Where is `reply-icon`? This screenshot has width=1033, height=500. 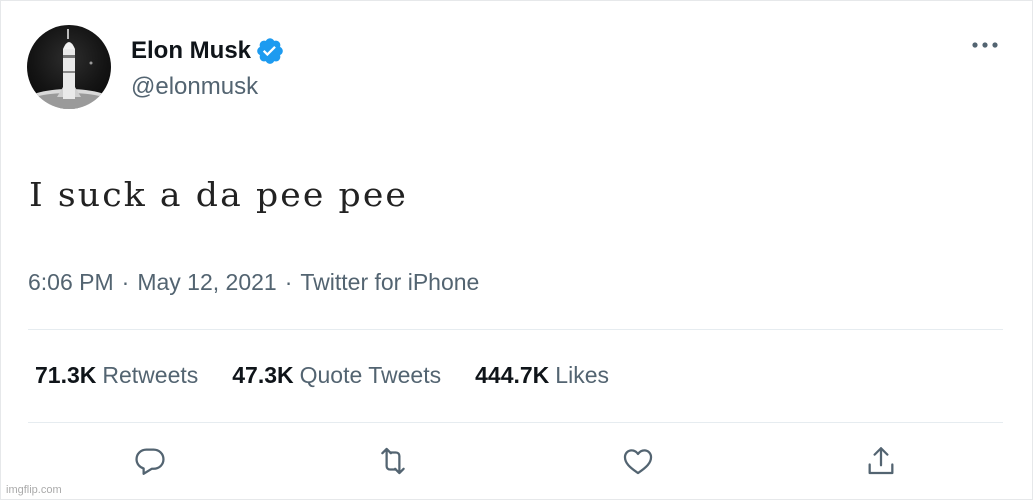
reply-icon is located at coordinates (150, 461).